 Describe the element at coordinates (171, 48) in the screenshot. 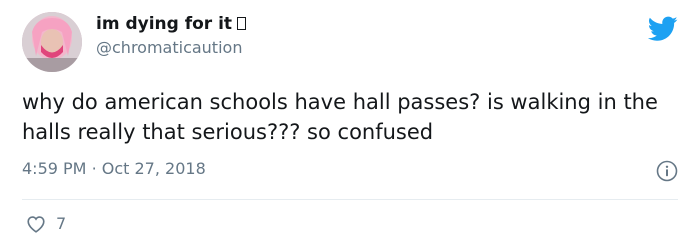

I see `user-handle: @chromaticaution` at that location.